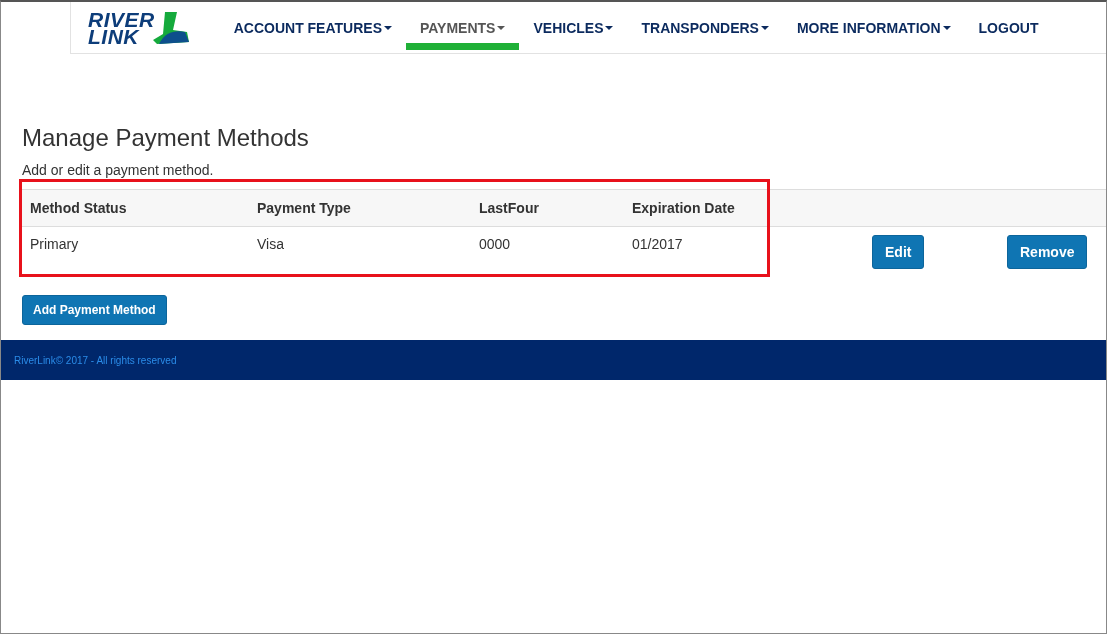 The width and height of the screenshot is (1107, 634). Describe the element at coordinates (743, 257) in the screenshot. I see `table-cell: 01/2017` at that location.